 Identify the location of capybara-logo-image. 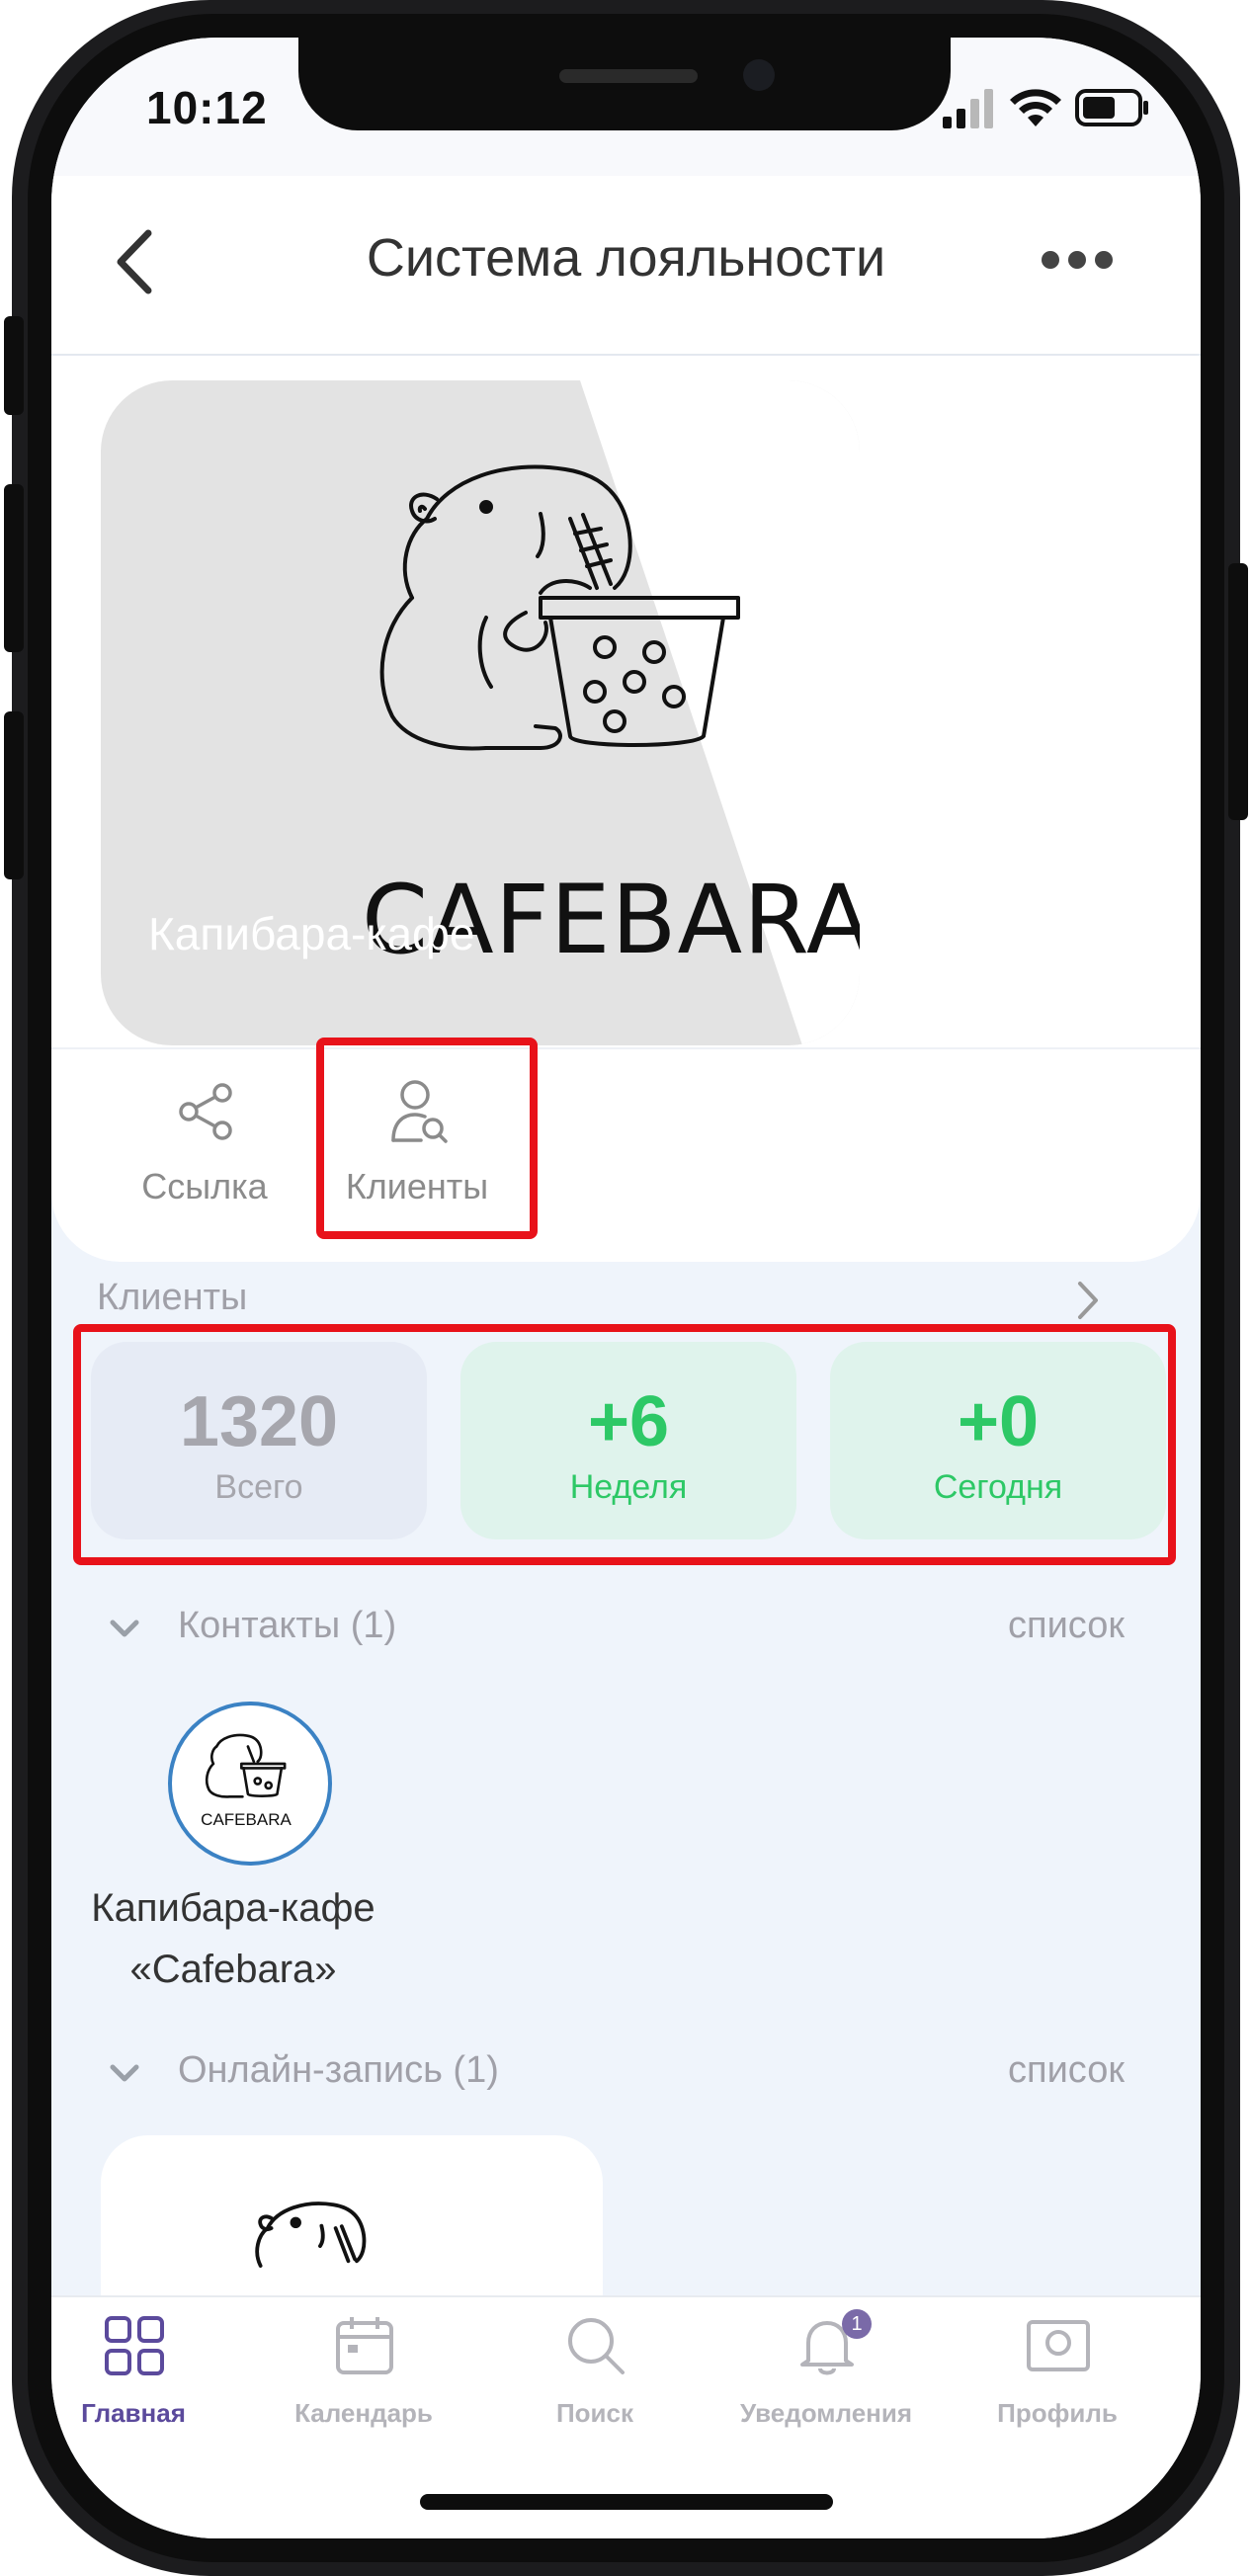
(560, 607).